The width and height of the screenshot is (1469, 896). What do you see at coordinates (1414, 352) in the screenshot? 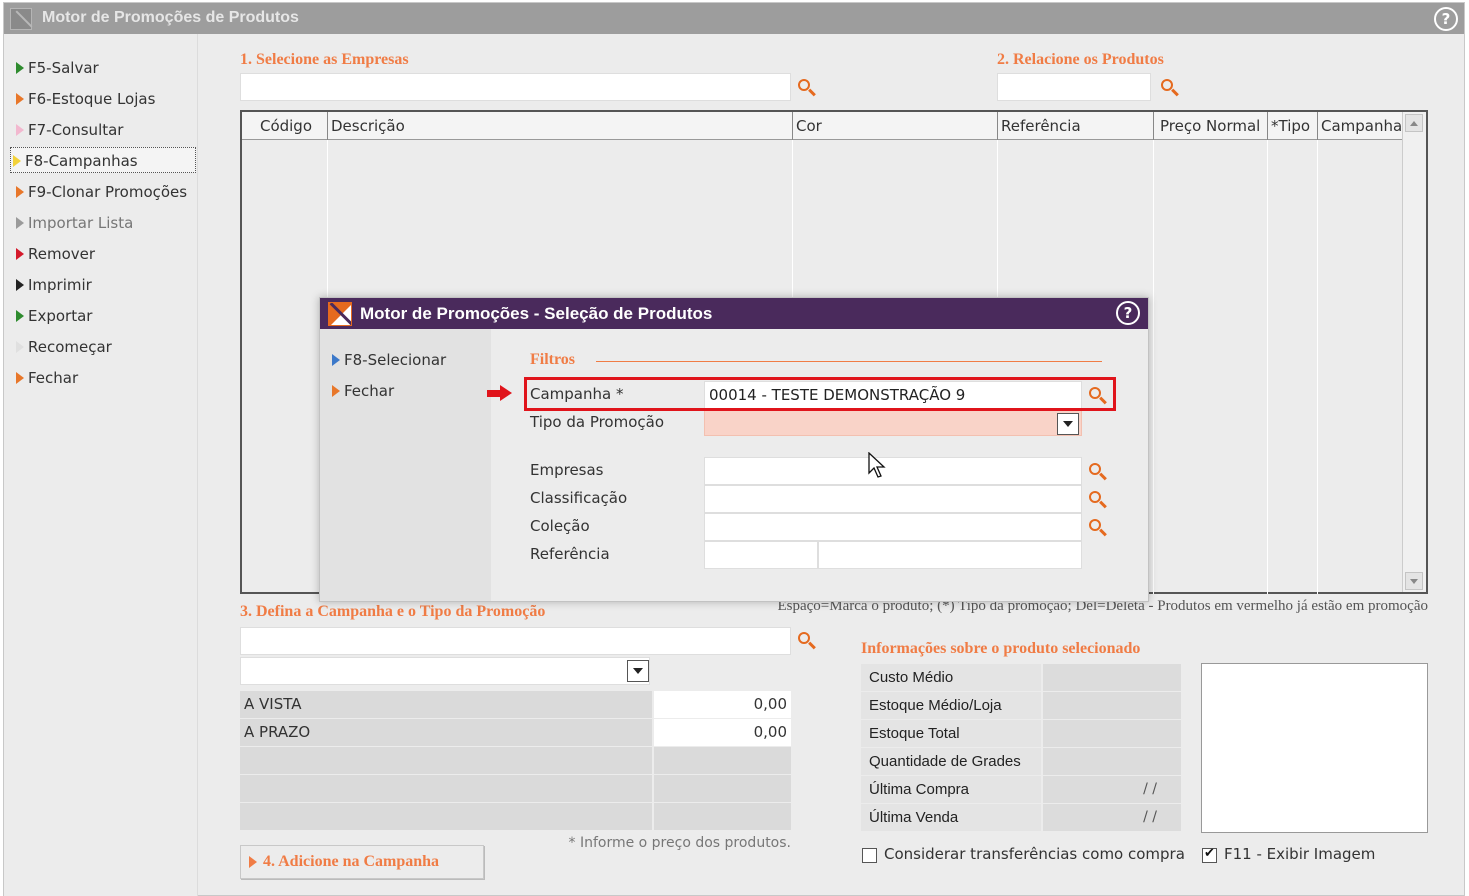
I see `grid-scrollbar` at bounding box center [1414, 352].